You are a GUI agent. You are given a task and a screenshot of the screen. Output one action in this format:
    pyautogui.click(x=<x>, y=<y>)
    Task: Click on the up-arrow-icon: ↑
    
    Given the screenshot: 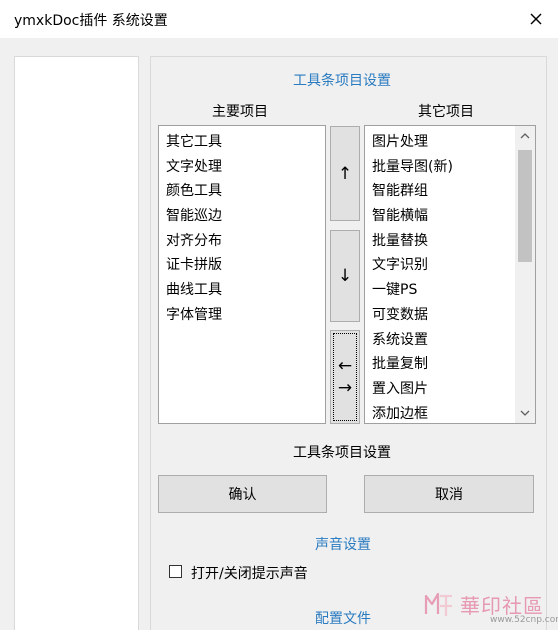 What is the action you would take?
    pyautogui.click(x=345, y=173)
    